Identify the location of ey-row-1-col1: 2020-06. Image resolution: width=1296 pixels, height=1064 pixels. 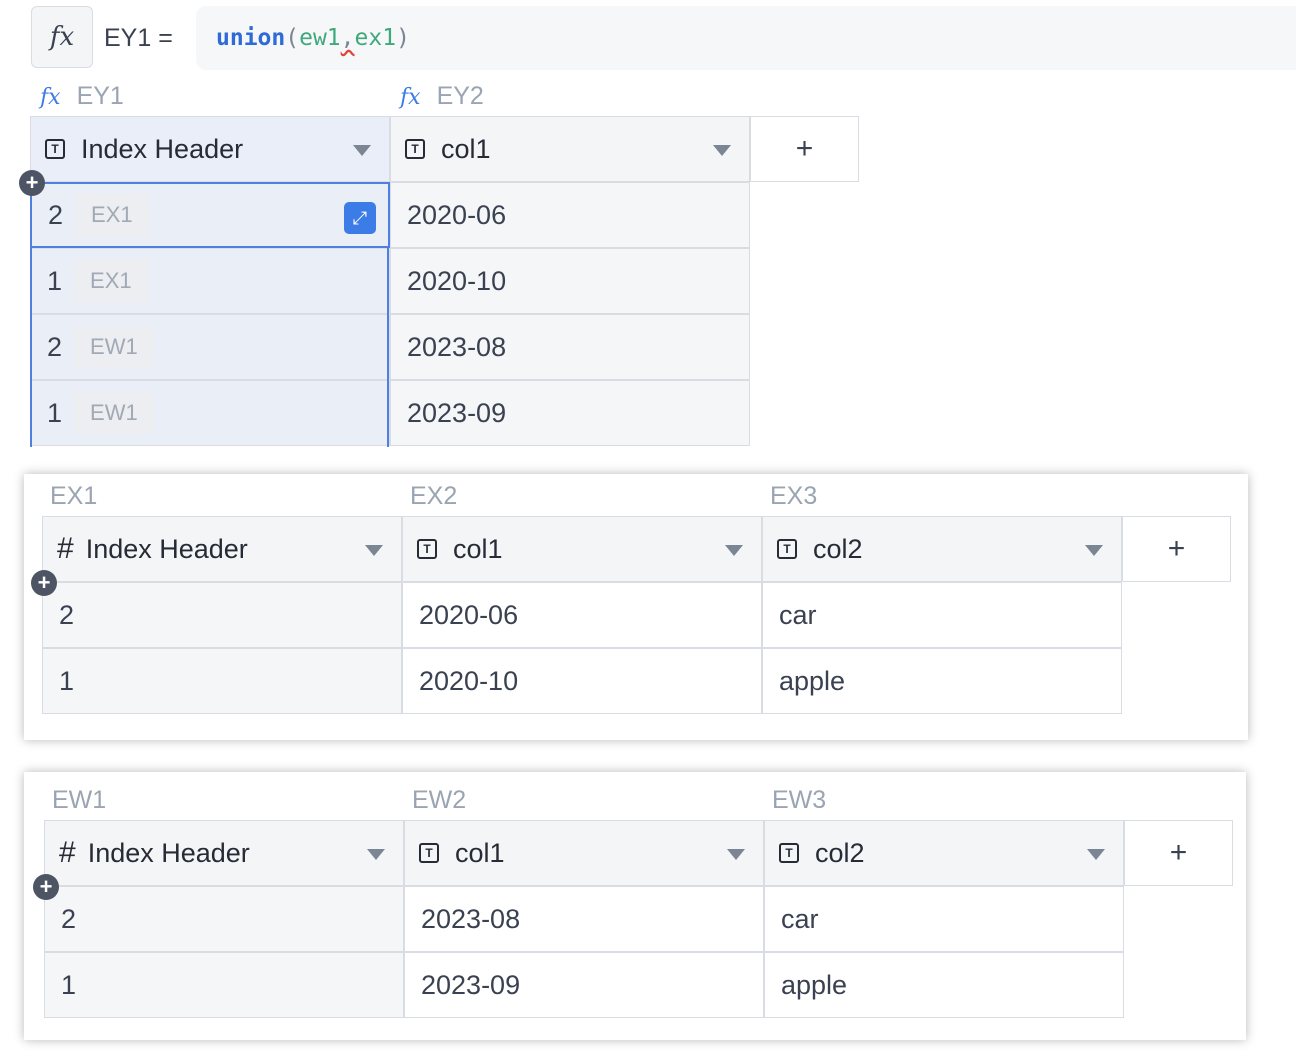
(570, 215).